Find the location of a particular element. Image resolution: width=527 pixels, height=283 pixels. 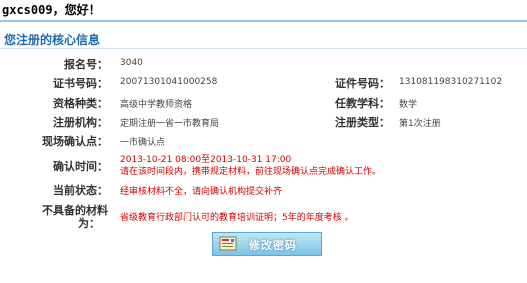

confirm-point-label: 现场确认点： is located at coordinates (75, 141).